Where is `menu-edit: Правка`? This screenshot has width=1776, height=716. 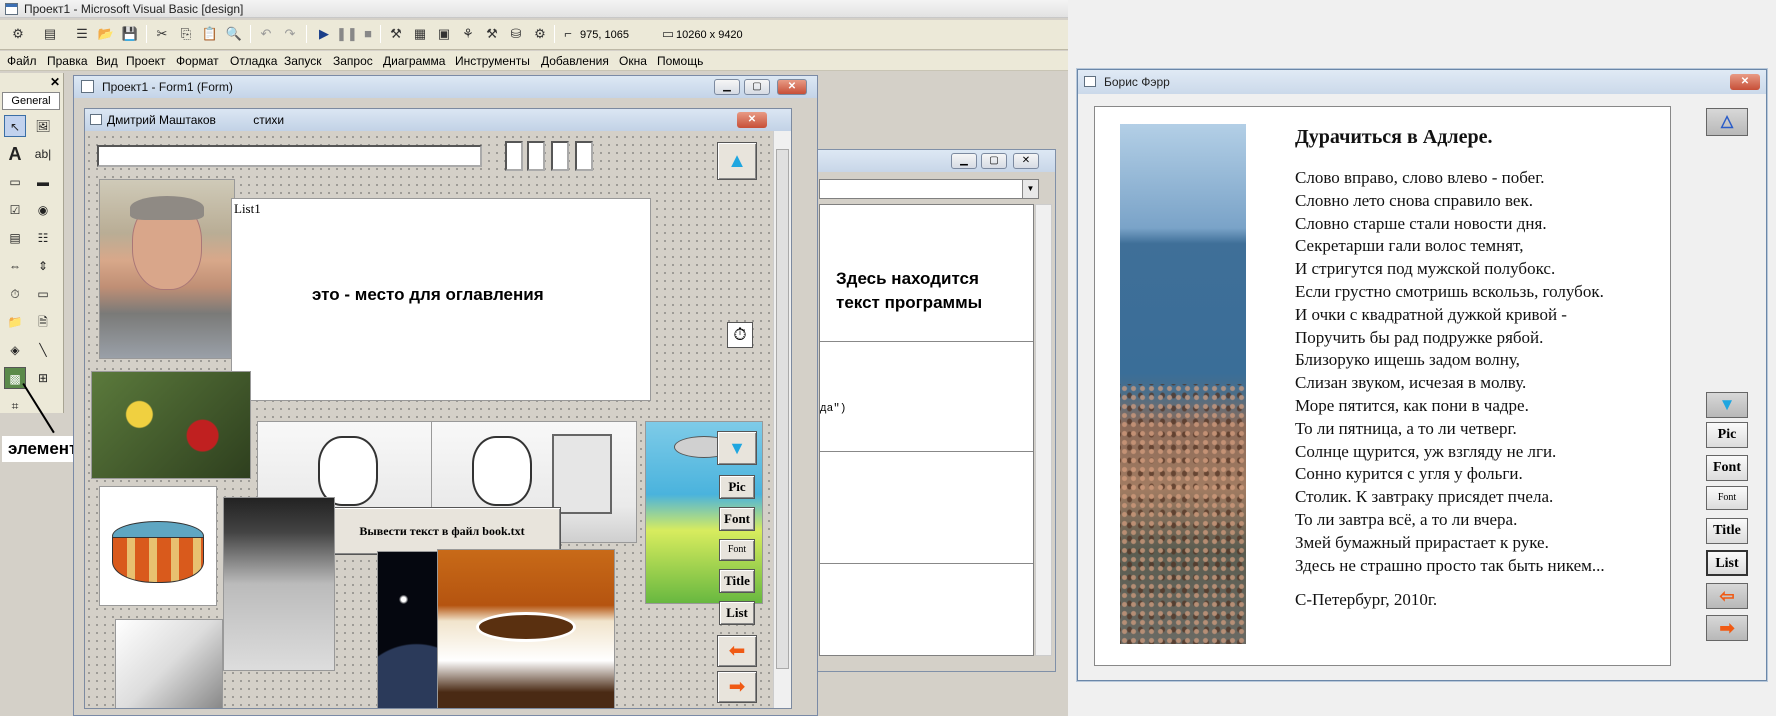 menu-edit: Правка is located at coordinates (67, 61).